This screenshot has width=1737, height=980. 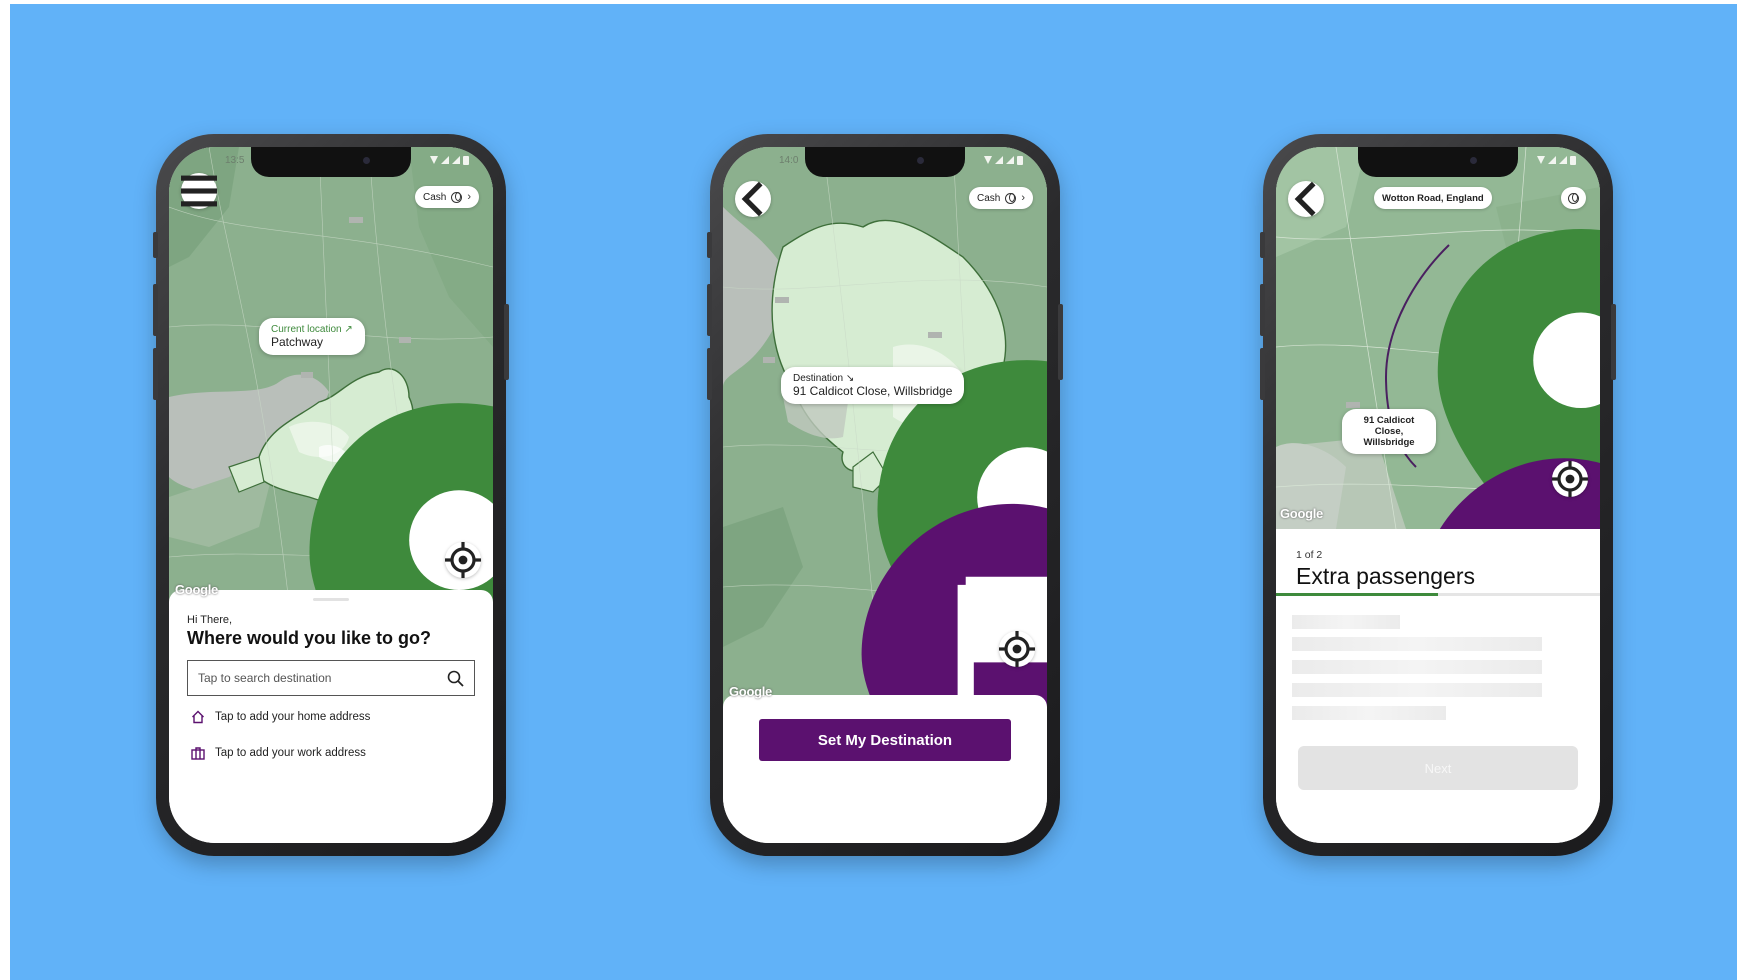 I want to click on callout-value: Patchway, so click(x=297, y=342).